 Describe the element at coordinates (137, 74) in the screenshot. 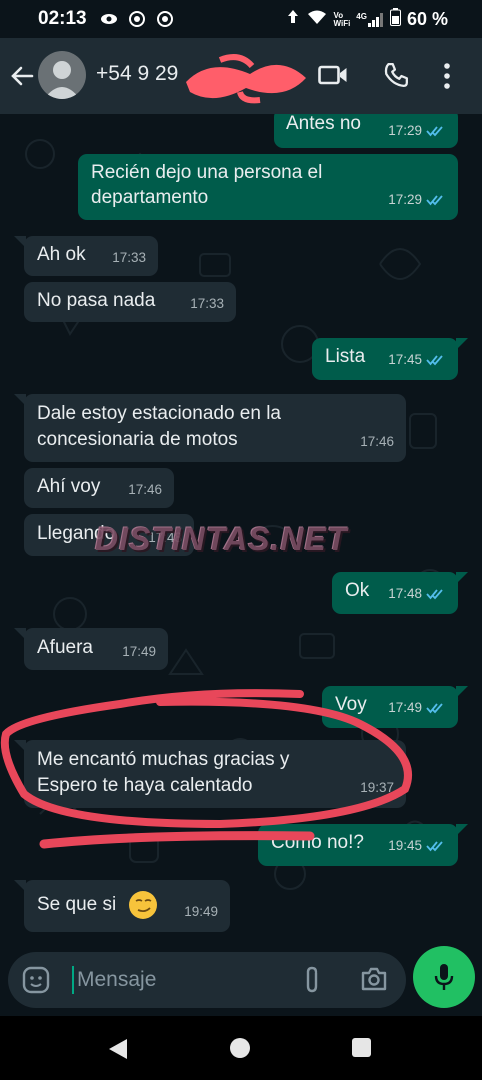

I see `contact-name: +54 9 29` at that location.